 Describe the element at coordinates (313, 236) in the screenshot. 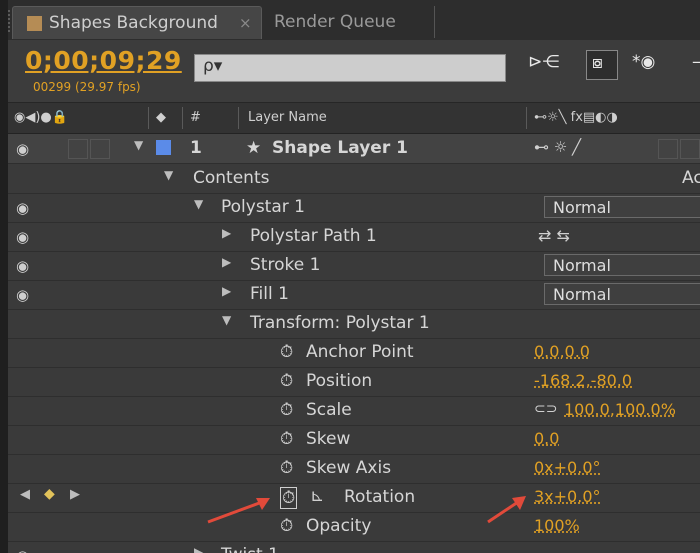

I see `property-name: Polystar Path 1` at that location.